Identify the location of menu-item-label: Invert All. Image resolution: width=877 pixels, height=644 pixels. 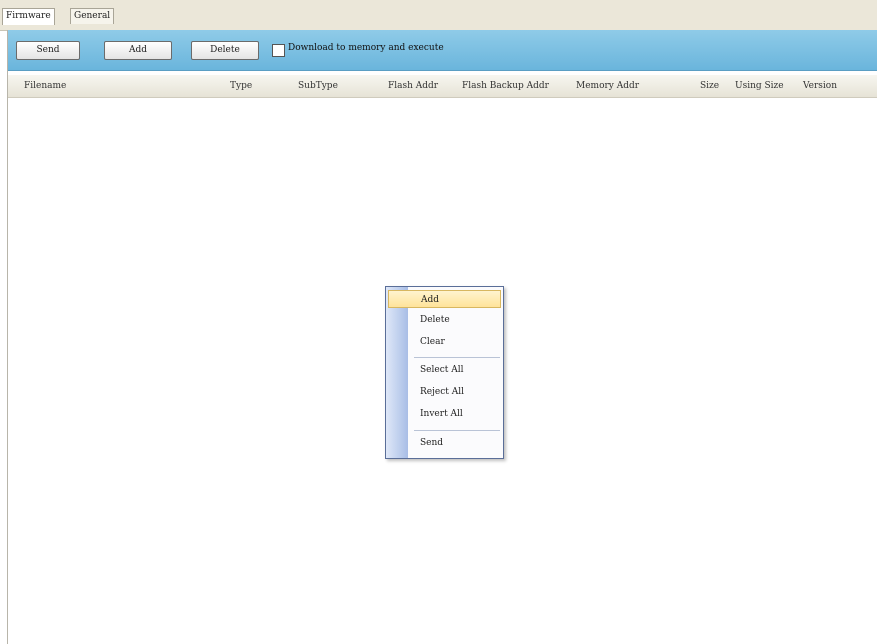
(441, 414).